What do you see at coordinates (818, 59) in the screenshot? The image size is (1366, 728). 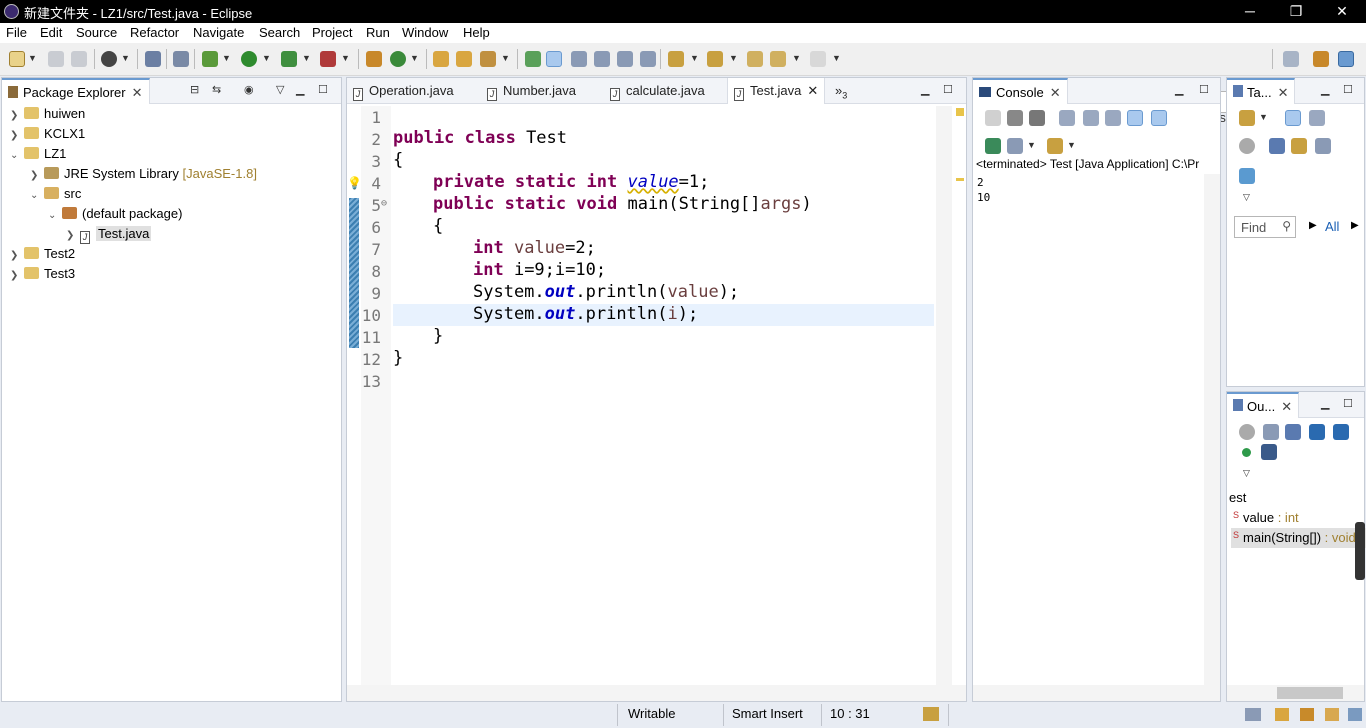 I see `forward-icon` at bounding box center [818, 59].